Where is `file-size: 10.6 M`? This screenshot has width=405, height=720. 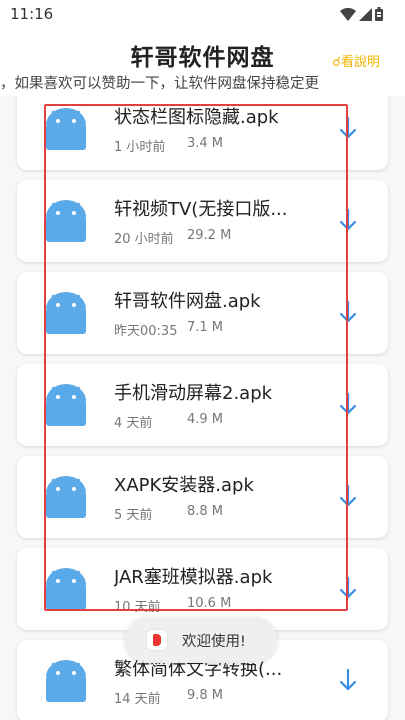 file-size: 10.6 M is located at coordinates (209, 603).